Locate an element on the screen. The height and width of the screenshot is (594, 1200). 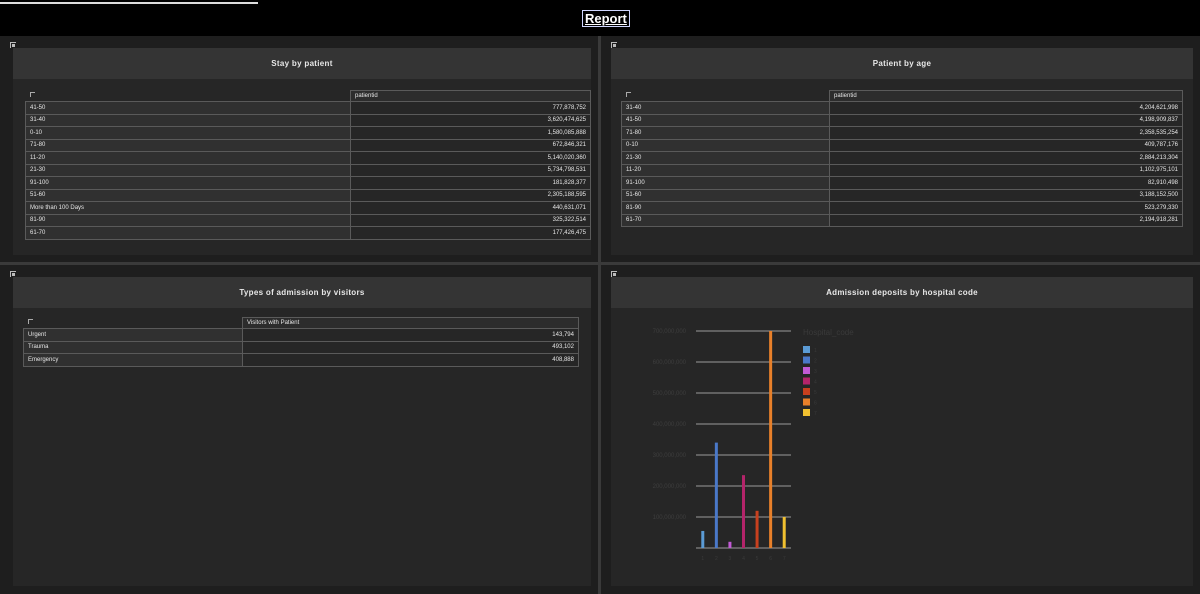
stay-table-row: 31-40 3,620,474,625 is located at coordinates (308, 120).